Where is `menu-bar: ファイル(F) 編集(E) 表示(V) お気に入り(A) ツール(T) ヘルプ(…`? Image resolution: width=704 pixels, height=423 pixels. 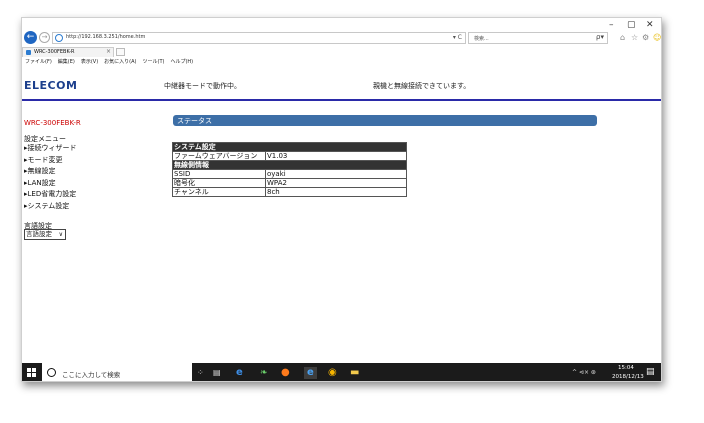
menu-bar: ファイル(F) 編集(E) 表示(V) お気に入り(A) ツール(T) ヘルプ(… is located at coordinates (107, 62).